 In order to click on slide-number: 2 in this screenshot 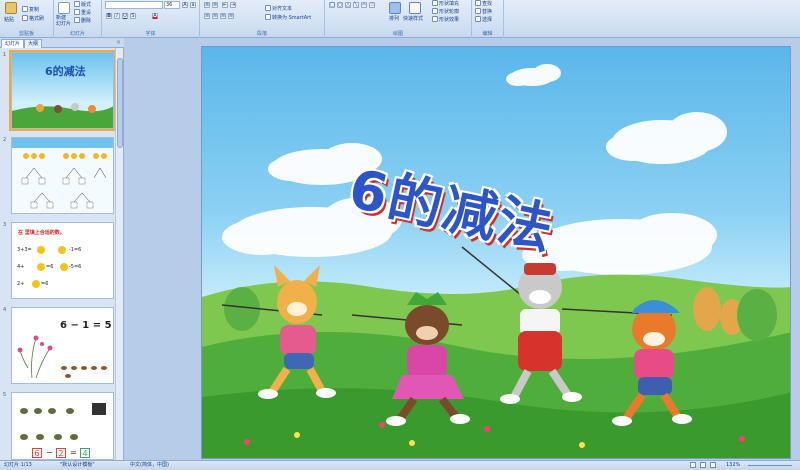, I will do `click(5, 140)`.